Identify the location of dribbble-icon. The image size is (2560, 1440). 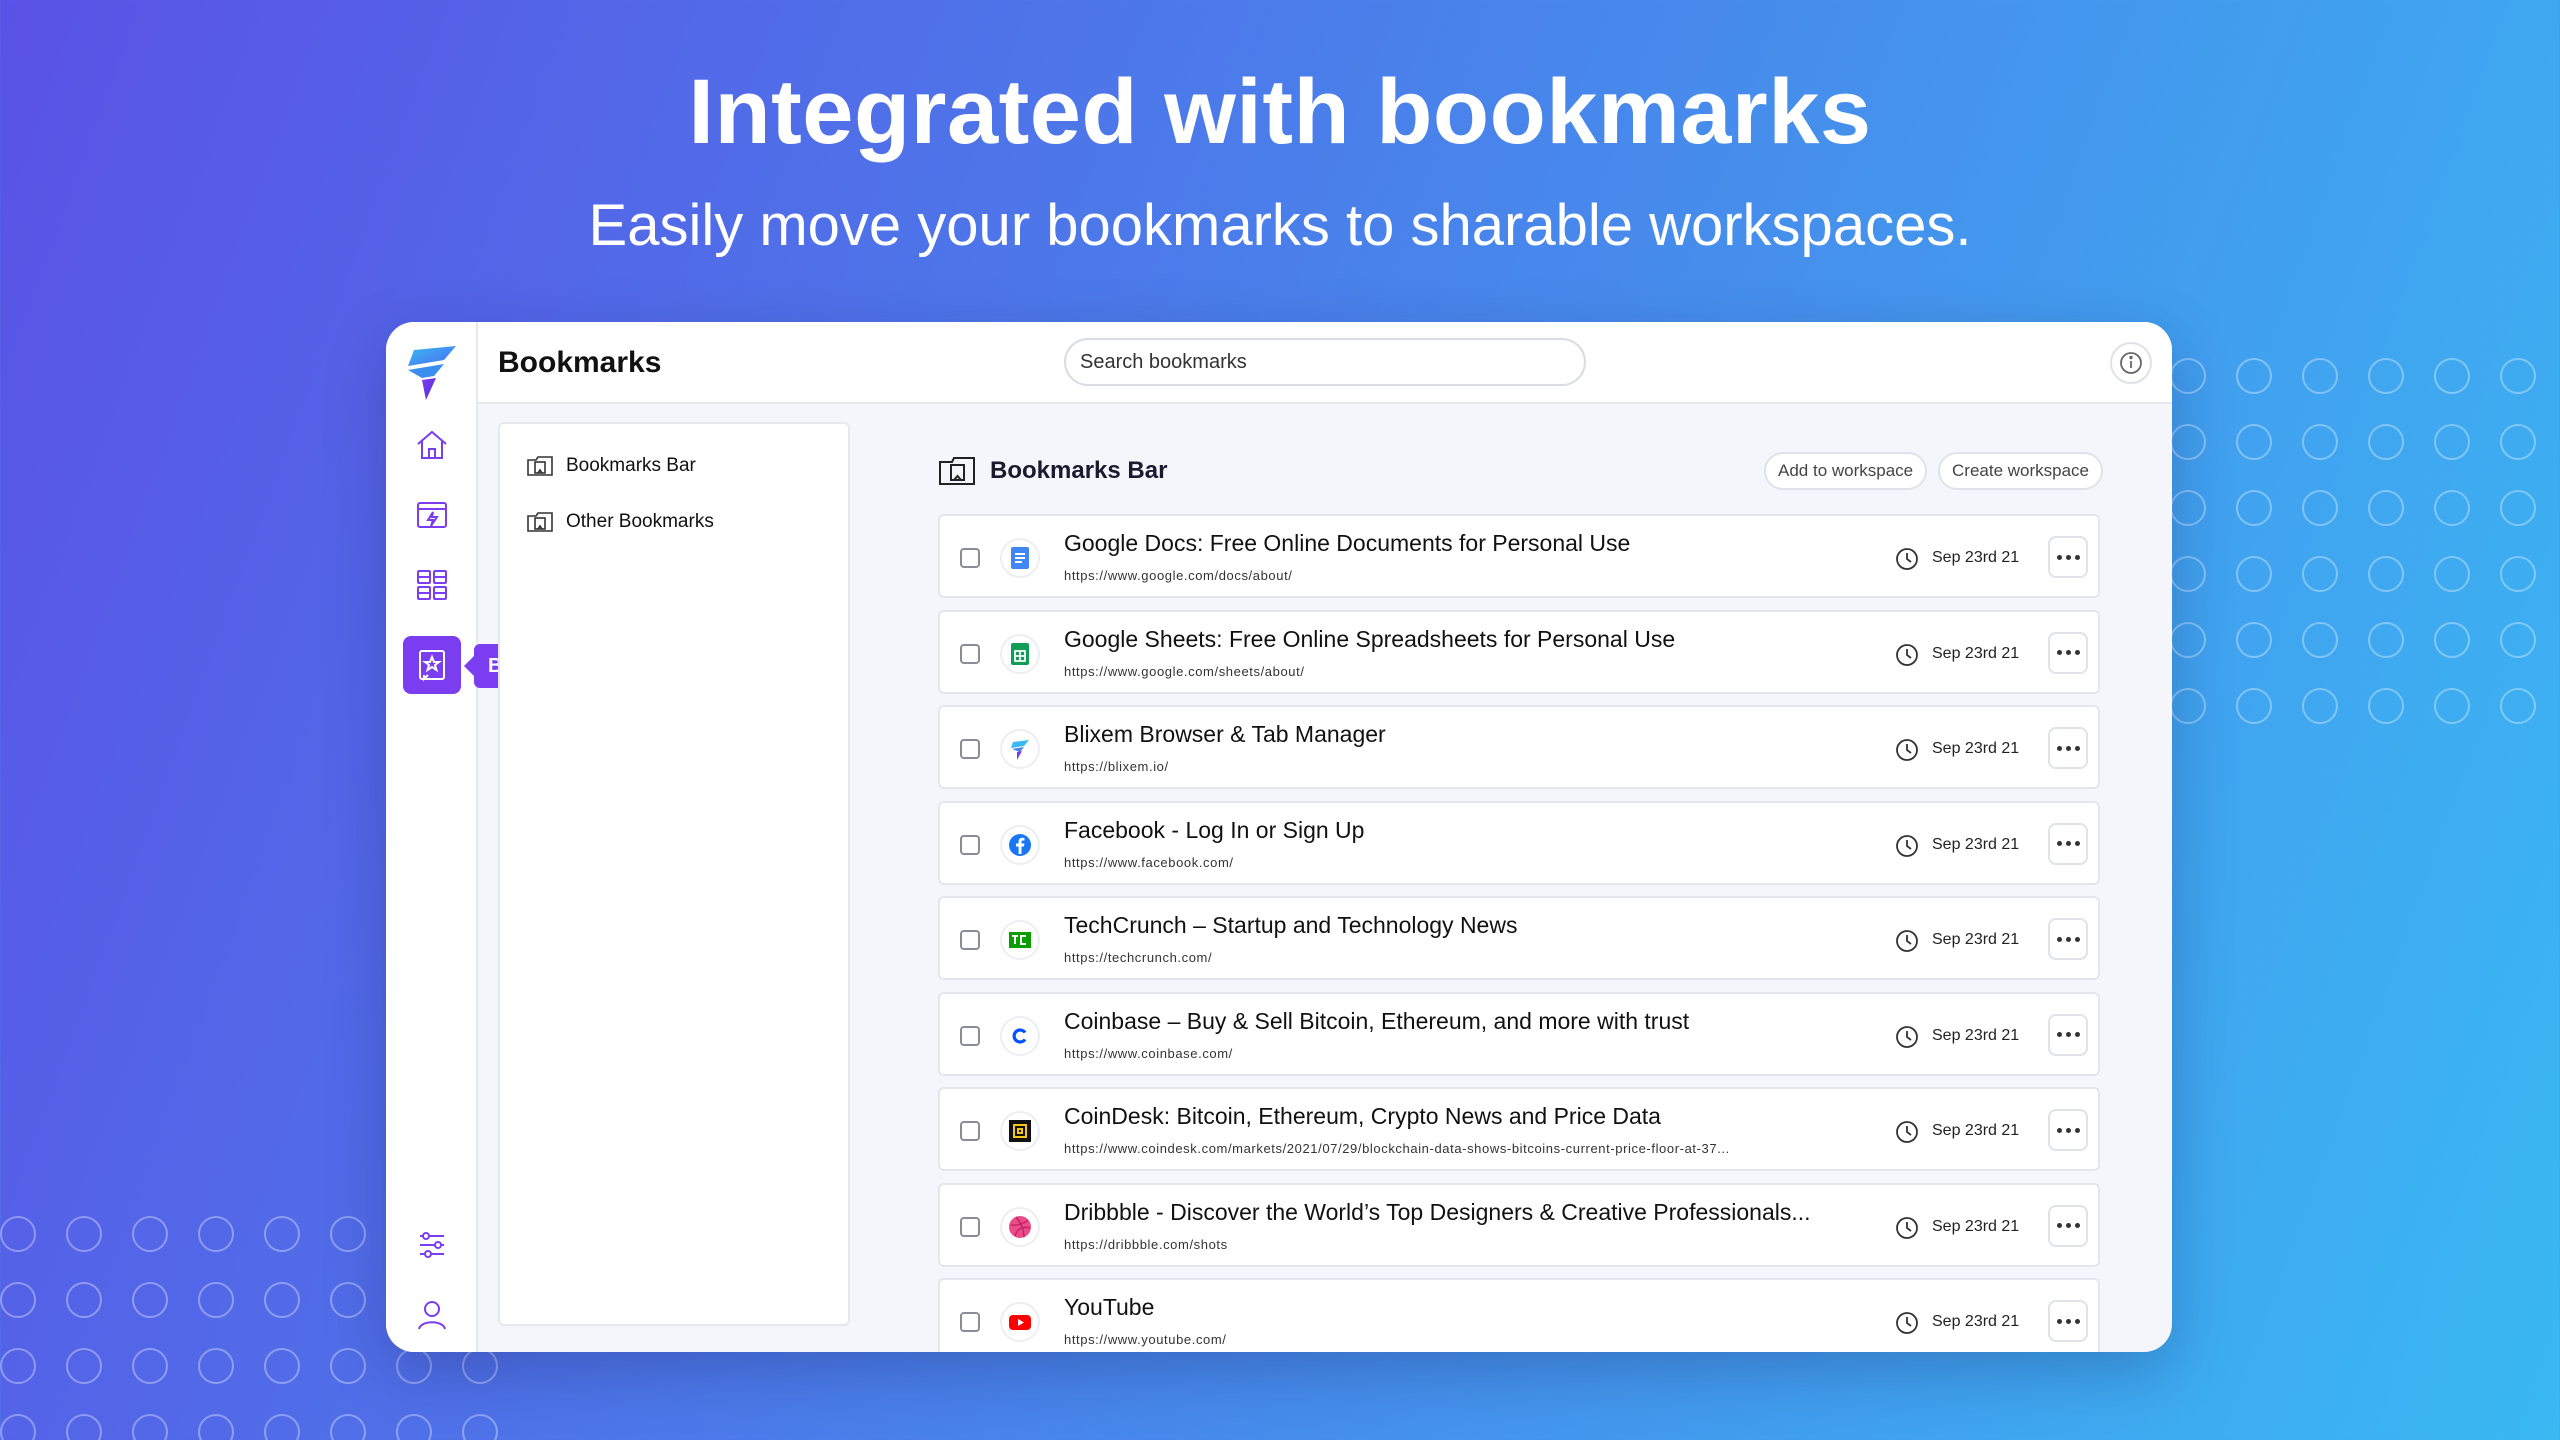
(1020, 1226).